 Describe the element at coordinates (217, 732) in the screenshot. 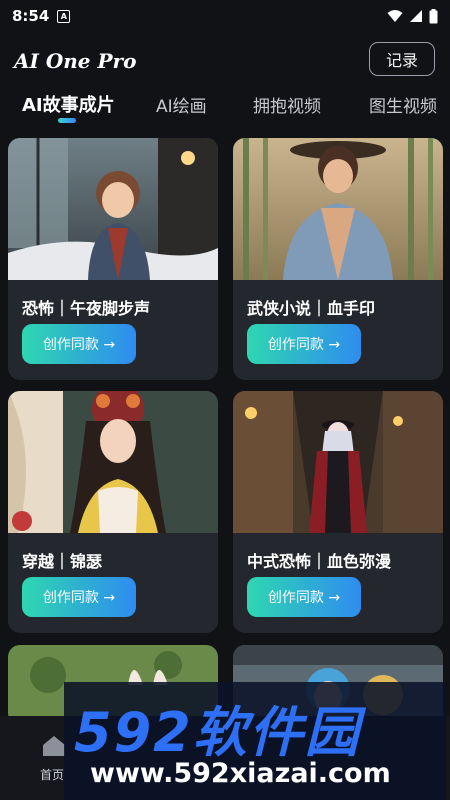

I see `watermark-brand: 592软件园` at that location.